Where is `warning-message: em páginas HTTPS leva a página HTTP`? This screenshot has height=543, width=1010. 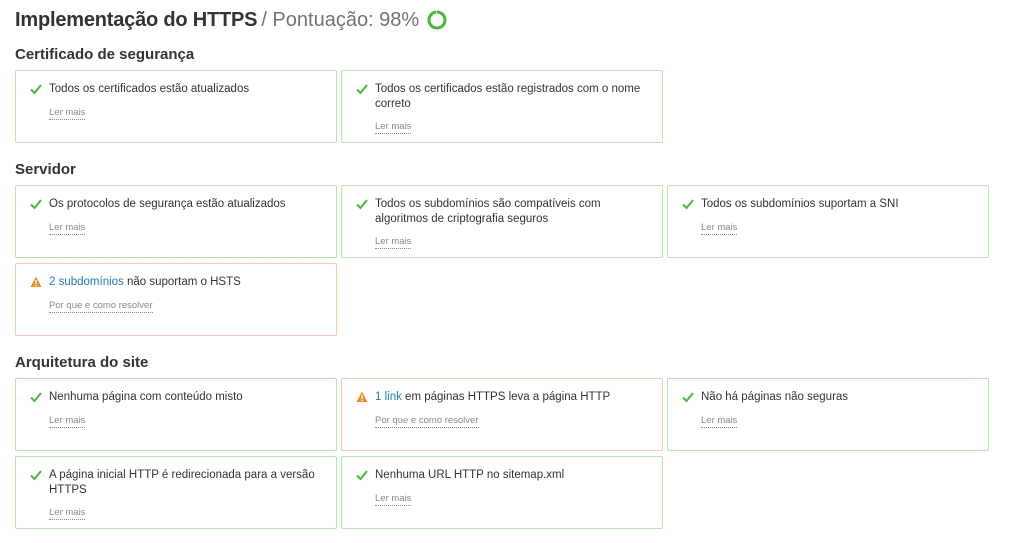 warning-message: em páginas HTTPS leva a página HTTP is located at coordinates (506, 397).